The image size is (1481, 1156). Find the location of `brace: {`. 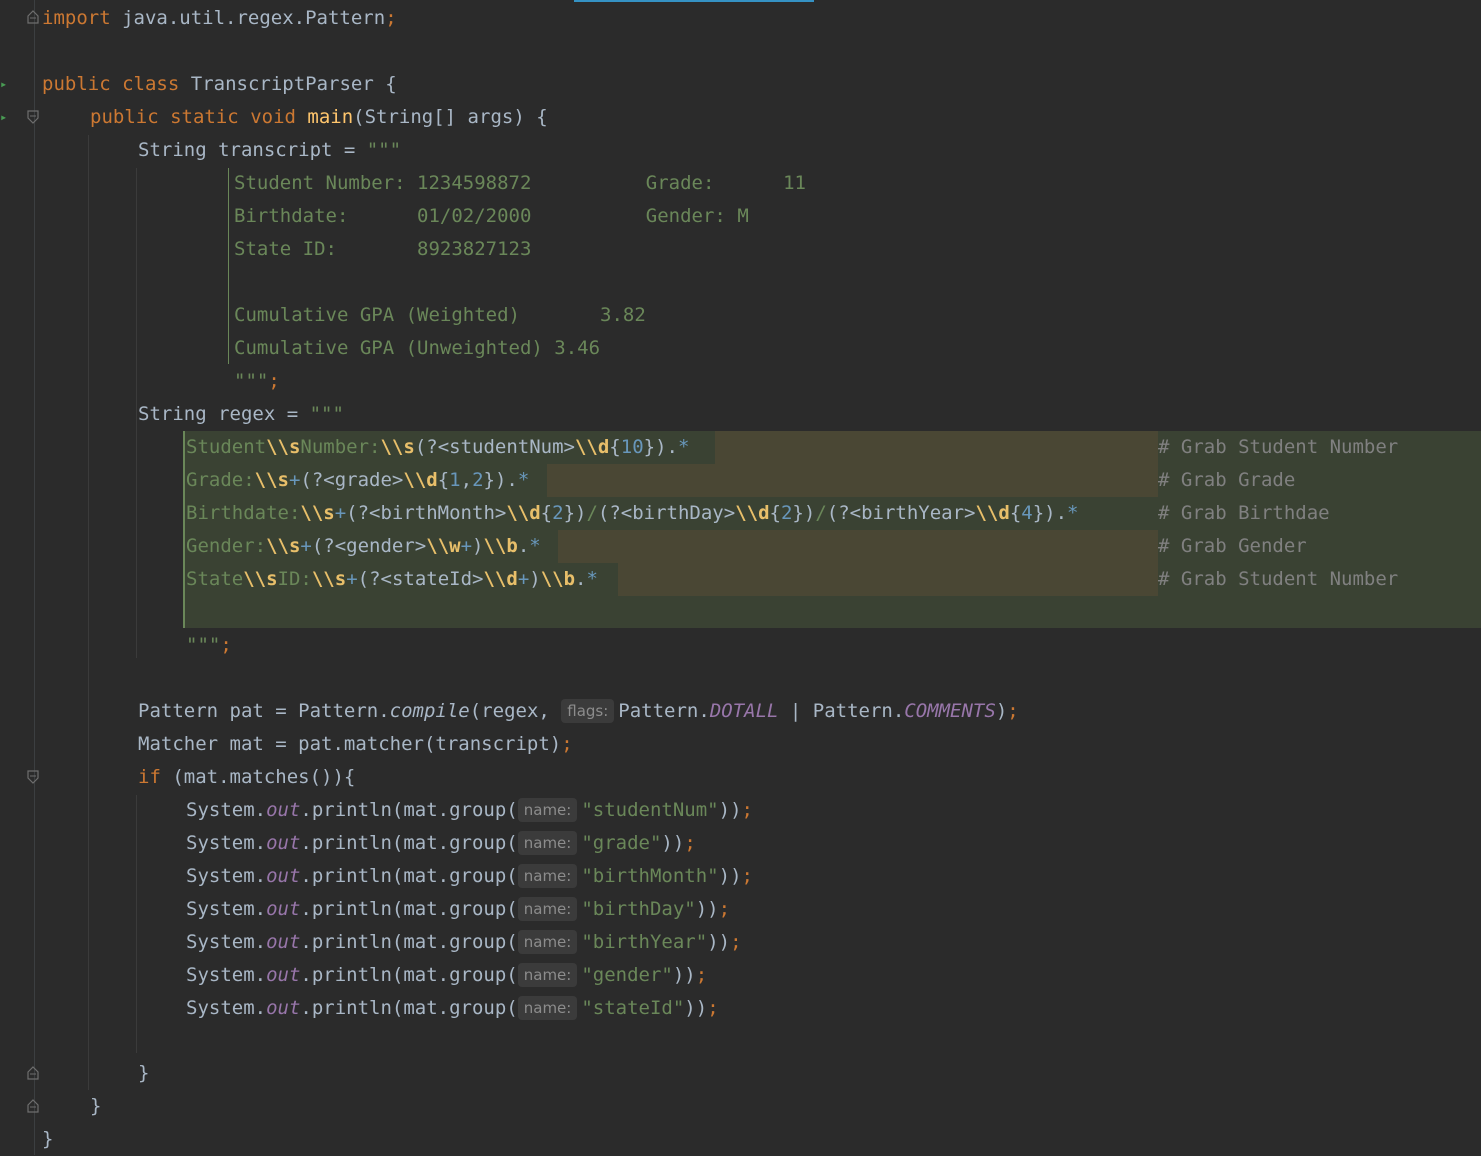

brace: { is located at coordinates (391, 84).